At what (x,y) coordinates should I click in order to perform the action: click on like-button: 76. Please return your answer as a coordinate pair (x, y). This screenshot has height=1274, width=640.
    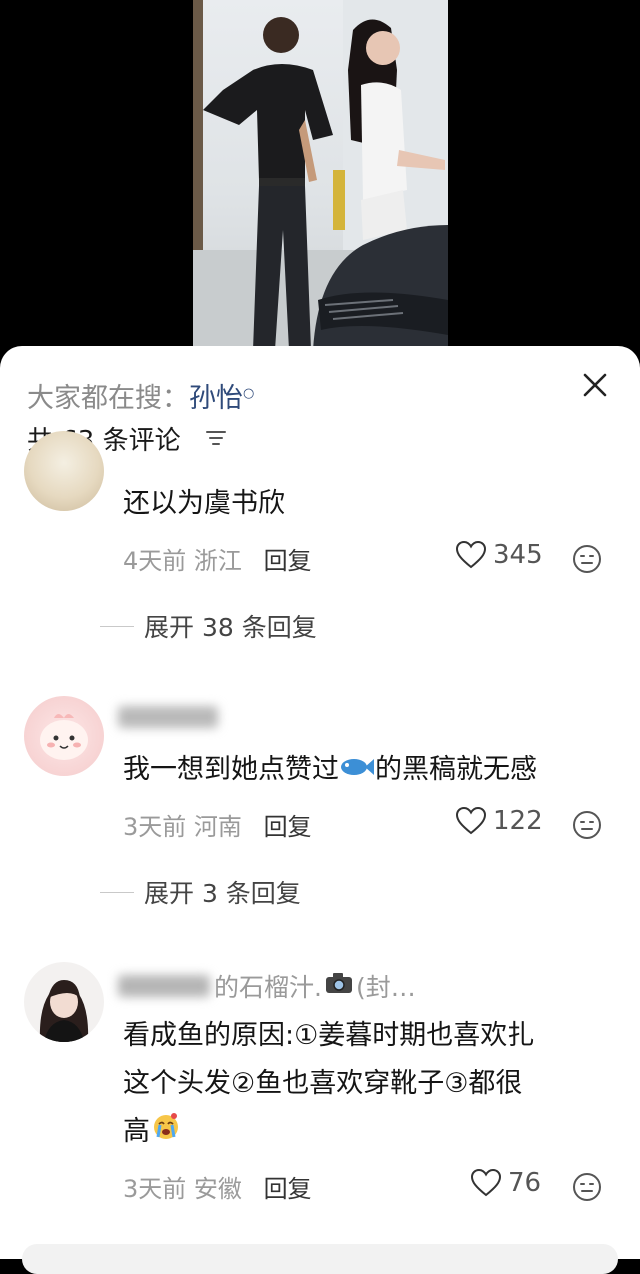
    Looking at the image, I should click on (505, 1183).